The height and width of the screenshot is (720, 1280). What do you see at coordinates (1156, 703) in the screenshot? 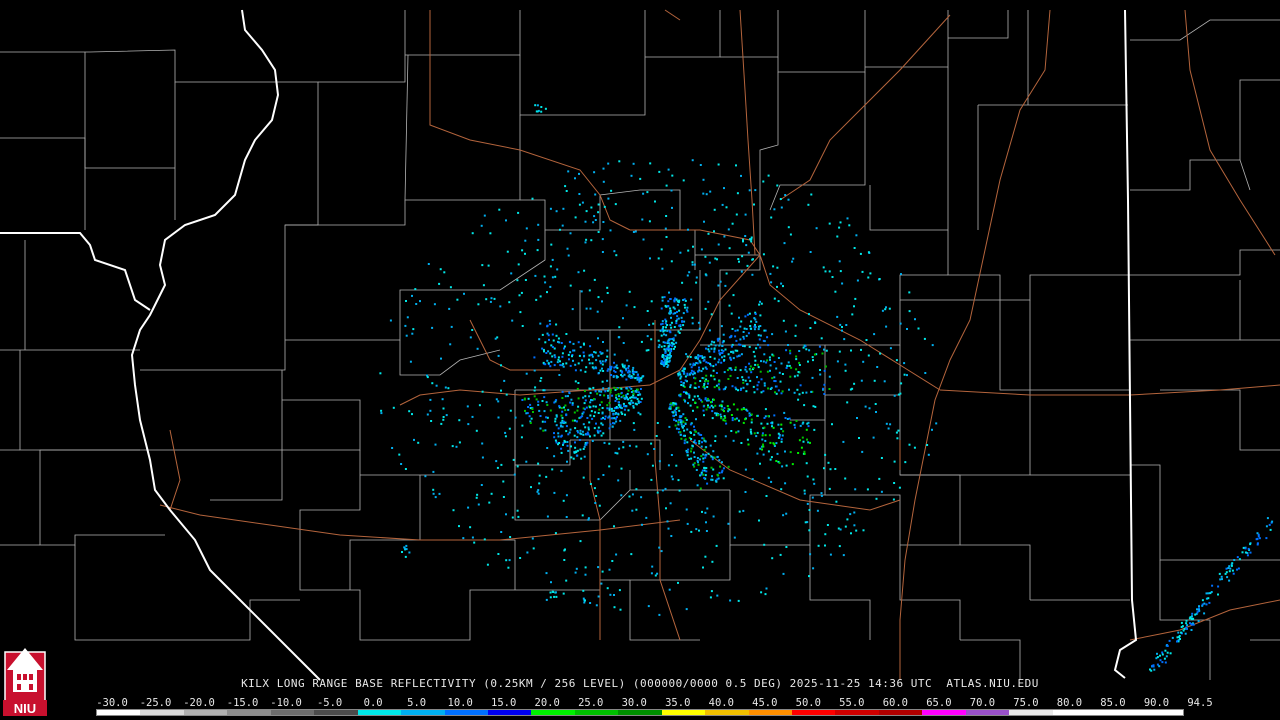
I see `colorbar-label: 90.0` at bounding box center [1156, 703].